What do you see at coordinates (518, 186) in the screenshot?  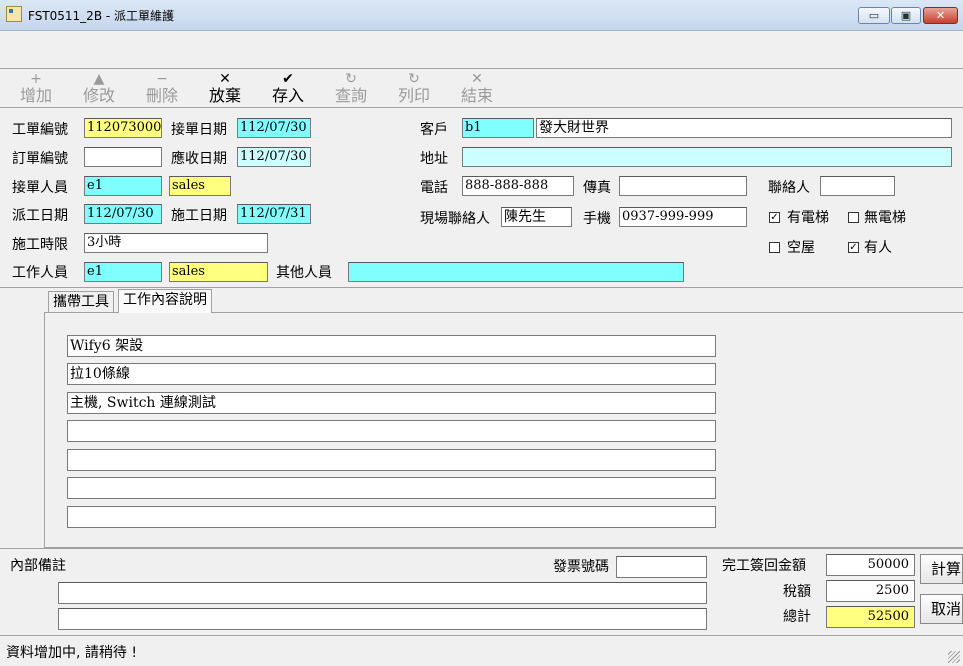 I see `phone-field: 888-888-888` at bounding box center [518, 186].